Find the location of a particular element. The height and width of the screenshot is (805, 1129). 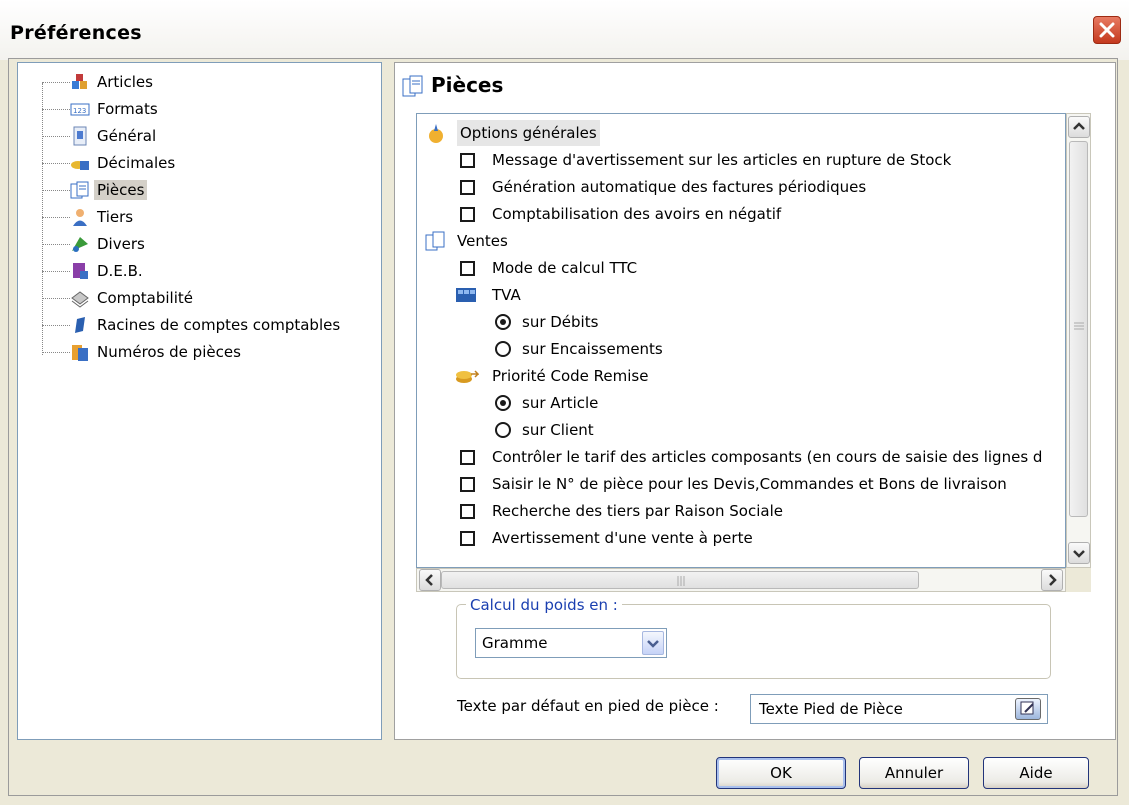

chevron-right-icon is located at coordinates (1053, 580).